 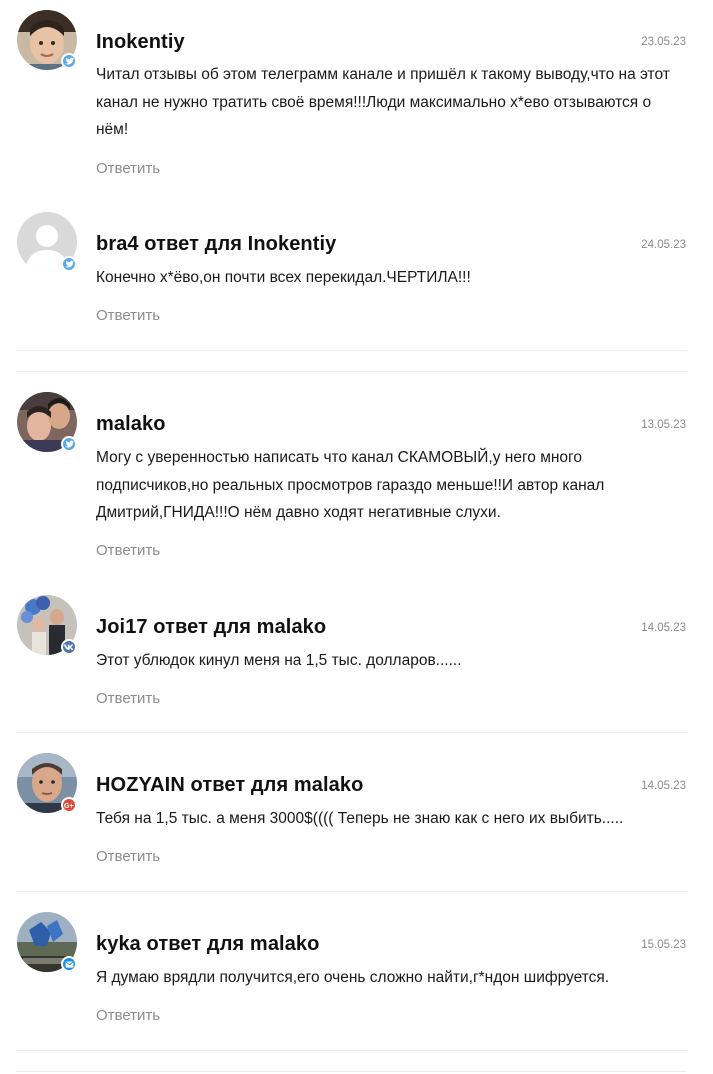 What do you see at coordinates (216, 244) in the screenshot?
I see `comment-author: bra4 ответ для Inokentiy` at bounding box center [216, 244].